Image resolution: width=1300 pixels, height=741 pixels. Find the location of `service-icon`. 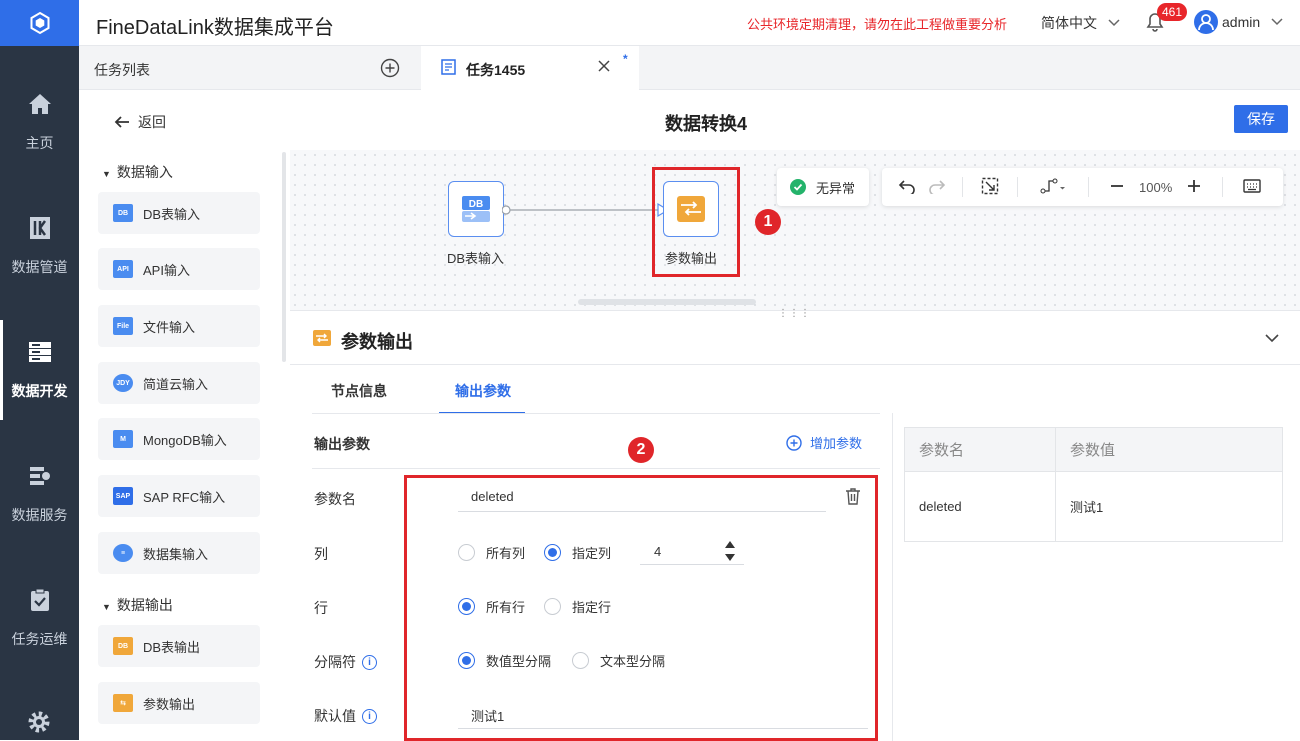

service-icon is located at coordinates (40, 476).